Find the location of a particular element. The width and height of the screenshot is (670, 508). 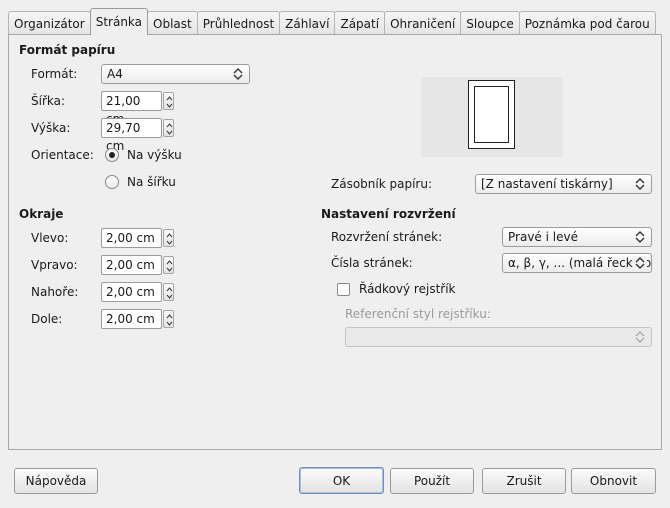

height-input: 29,70 cm is located at coordinates (131, 135).